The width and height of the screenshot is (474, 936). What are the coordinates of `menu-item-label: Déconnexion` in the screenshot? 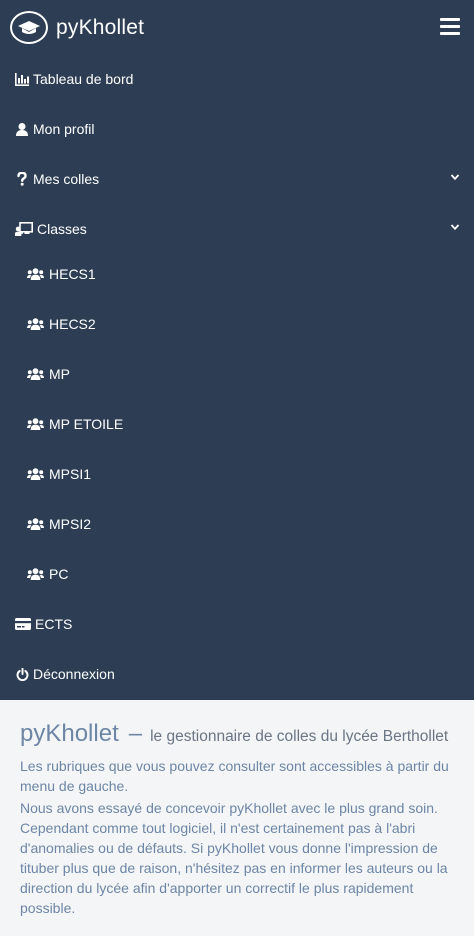 It's located at (74, 674).